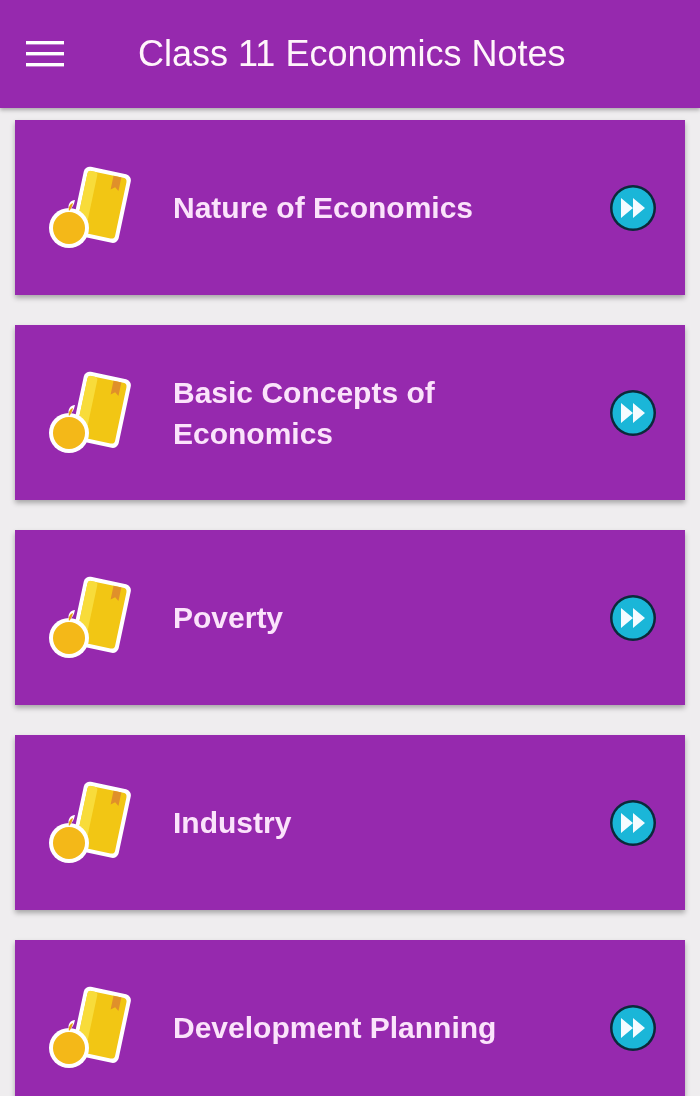  Describe the element at coordinates (335, 1028) in the screenshot. I see `chapter-title: Development Planning` at that location.